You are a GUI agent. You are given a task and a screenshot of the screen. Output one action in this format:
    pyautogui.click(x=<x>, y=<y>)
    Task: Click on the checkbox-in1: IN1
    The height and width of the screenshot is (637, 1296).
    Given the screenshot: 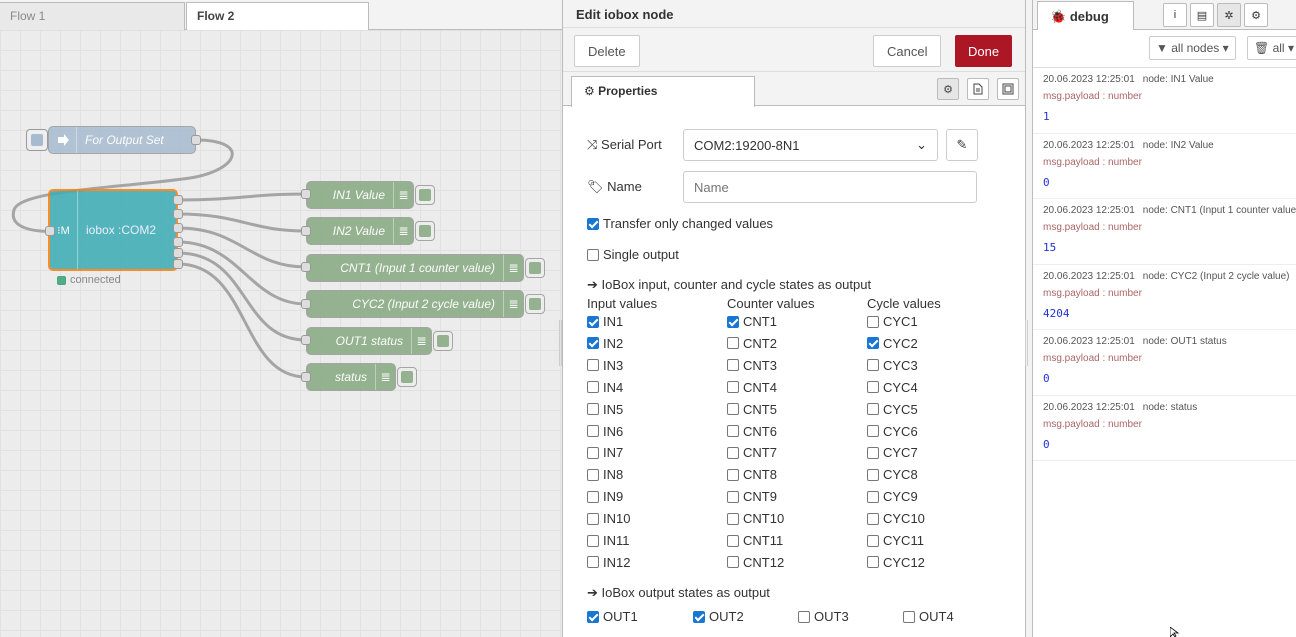 What is the action you would take?
    pyautogui.click(x=605, y=321)
    